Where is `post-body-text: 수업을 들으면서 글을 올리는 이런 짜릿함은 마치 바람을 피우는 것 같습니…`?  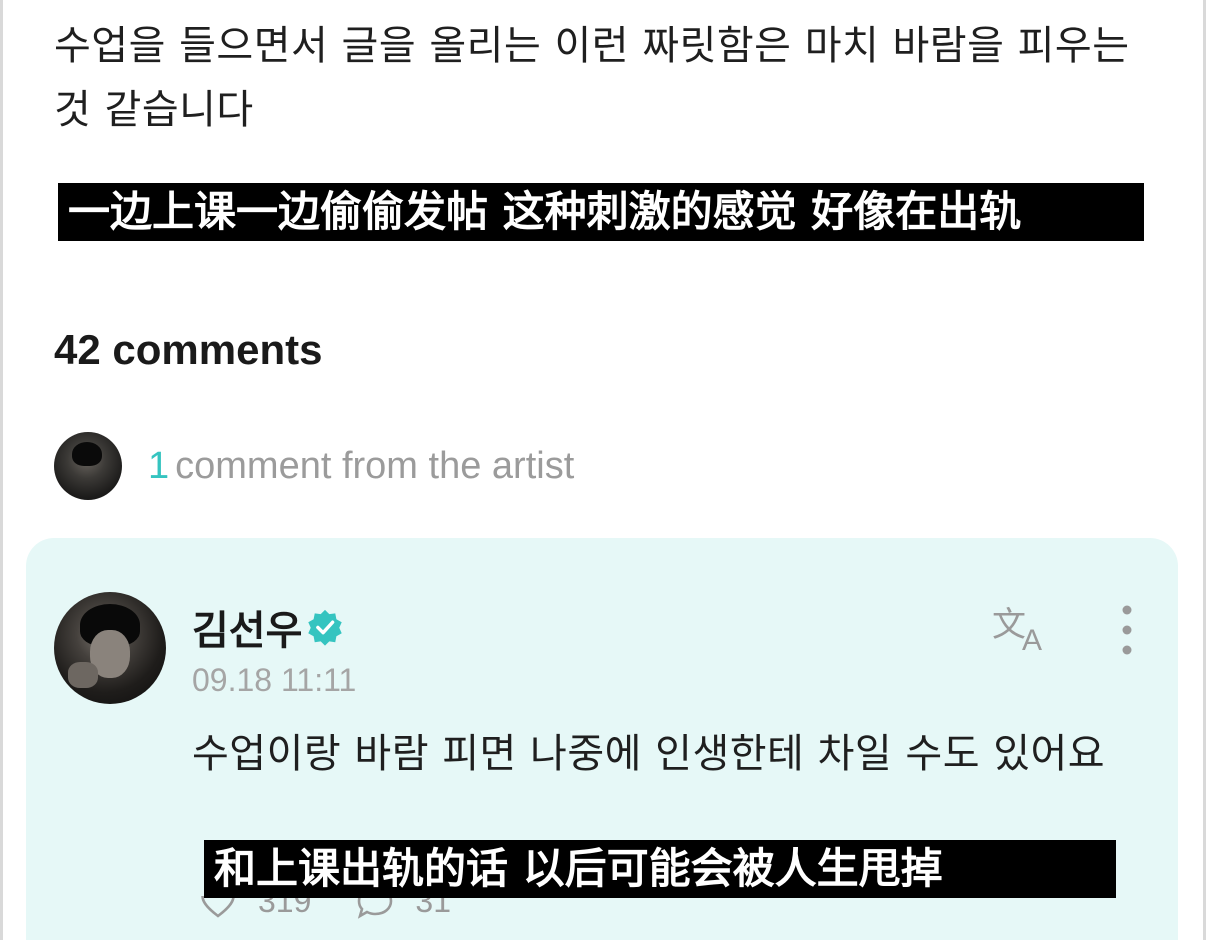 post-body-text: 수업을 들으면서 글을 올리는 이런 짜릿함은 마치 바람을 피우는 것 같습니… is located at coordinates (592, 78).